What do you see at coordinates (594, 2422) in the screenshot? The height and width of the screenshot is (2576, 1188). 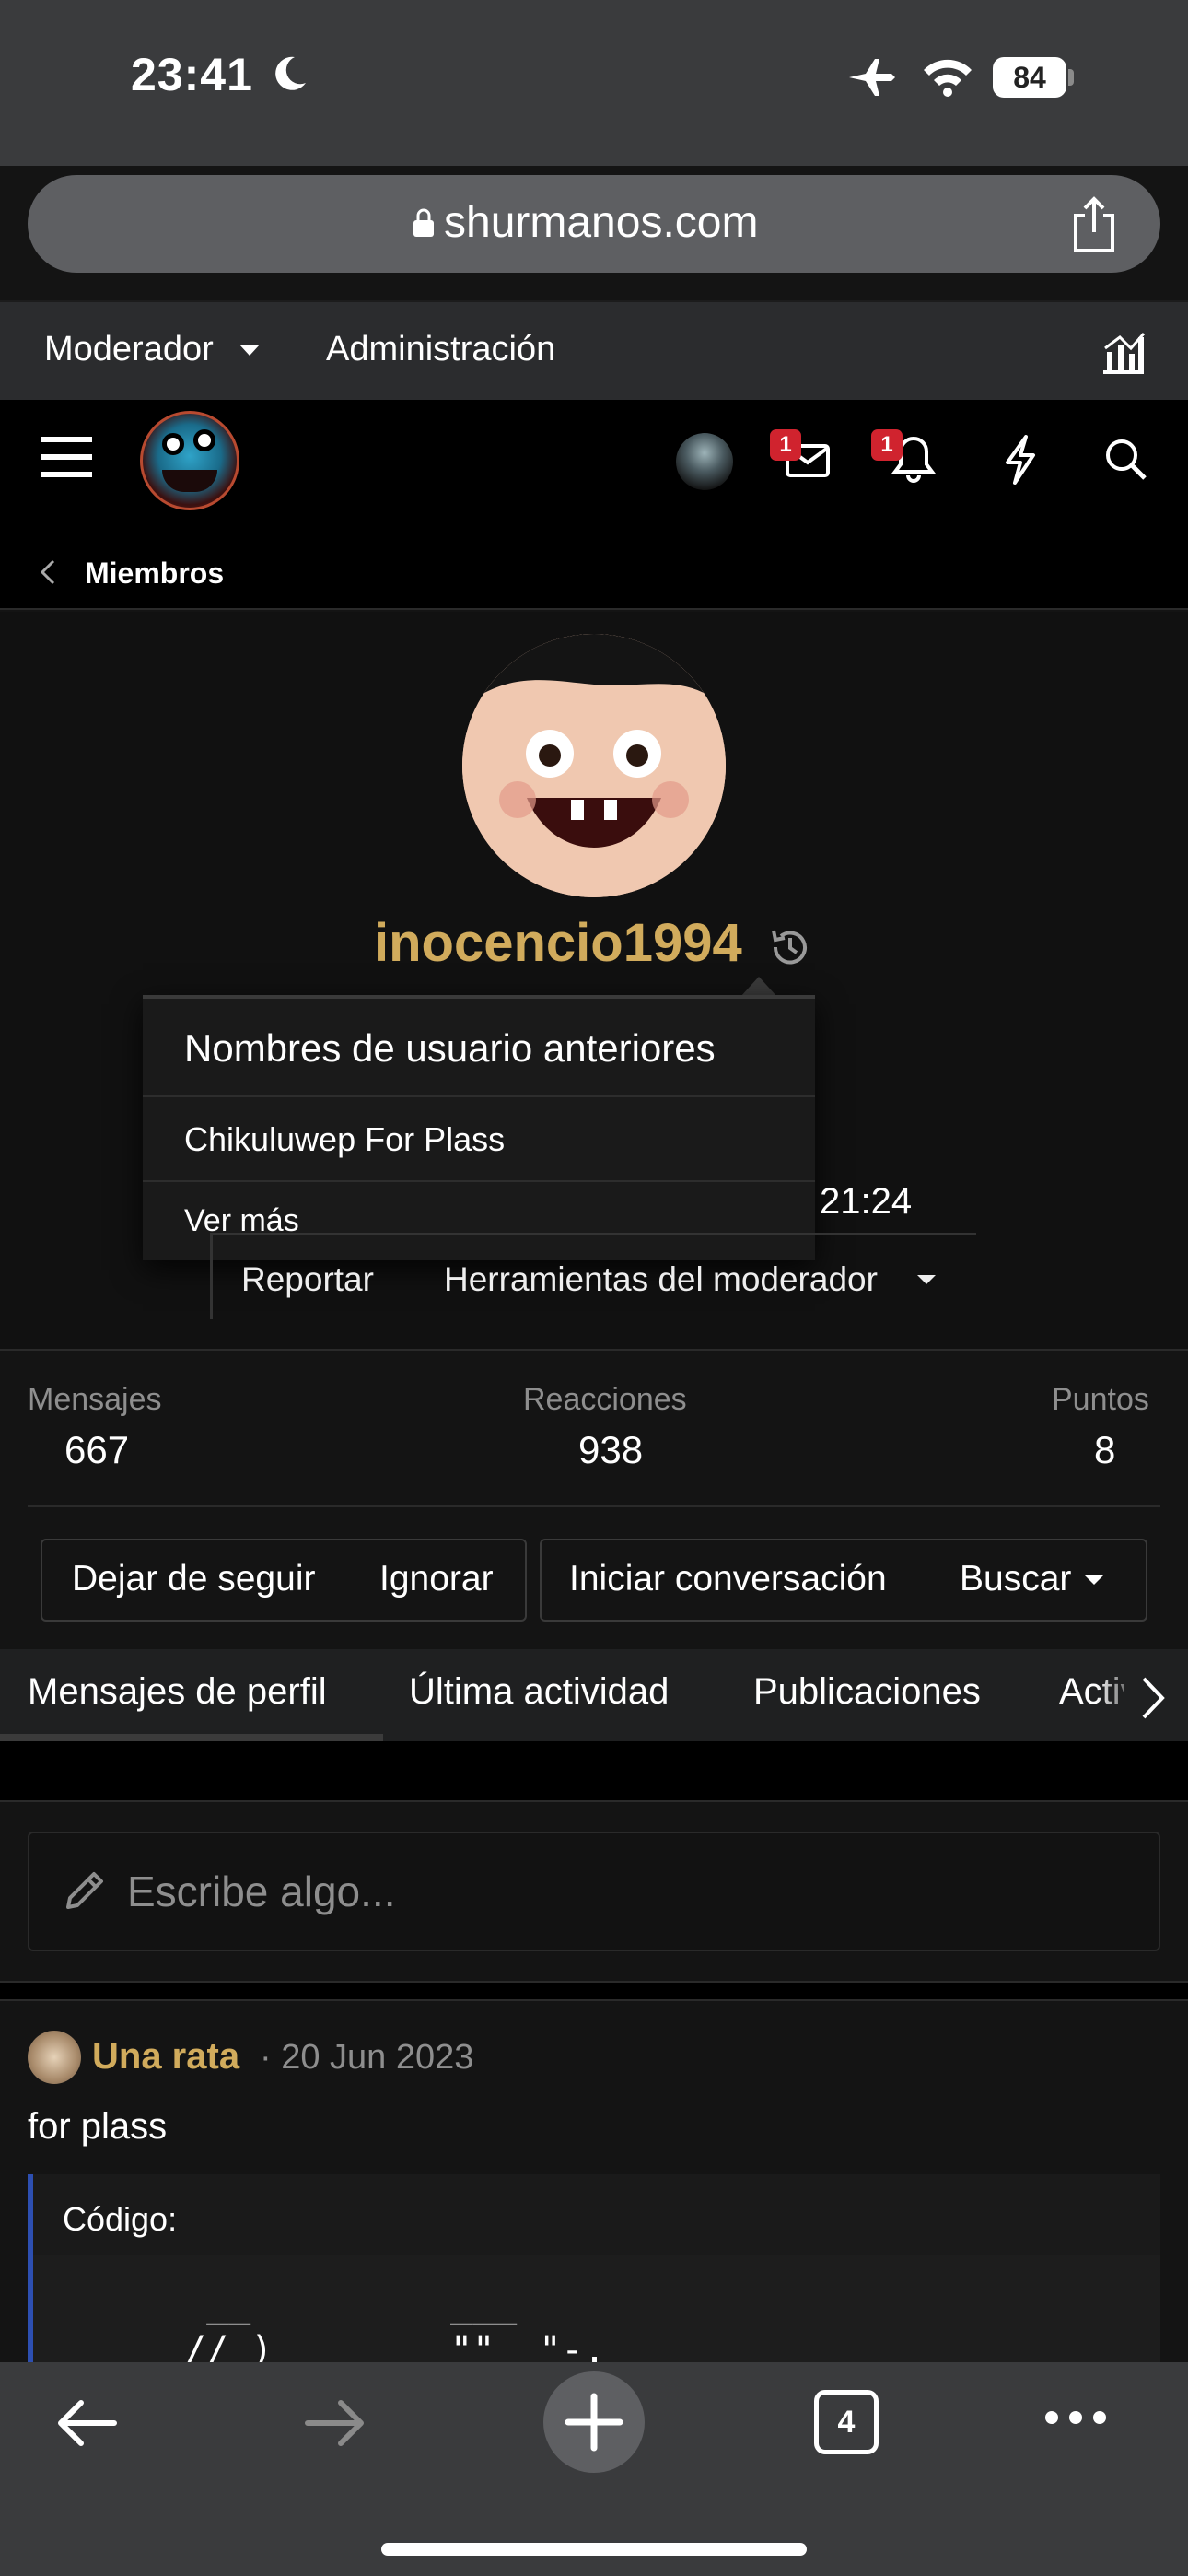 I see `new-tab-button` at bounding box center [594, 2422].